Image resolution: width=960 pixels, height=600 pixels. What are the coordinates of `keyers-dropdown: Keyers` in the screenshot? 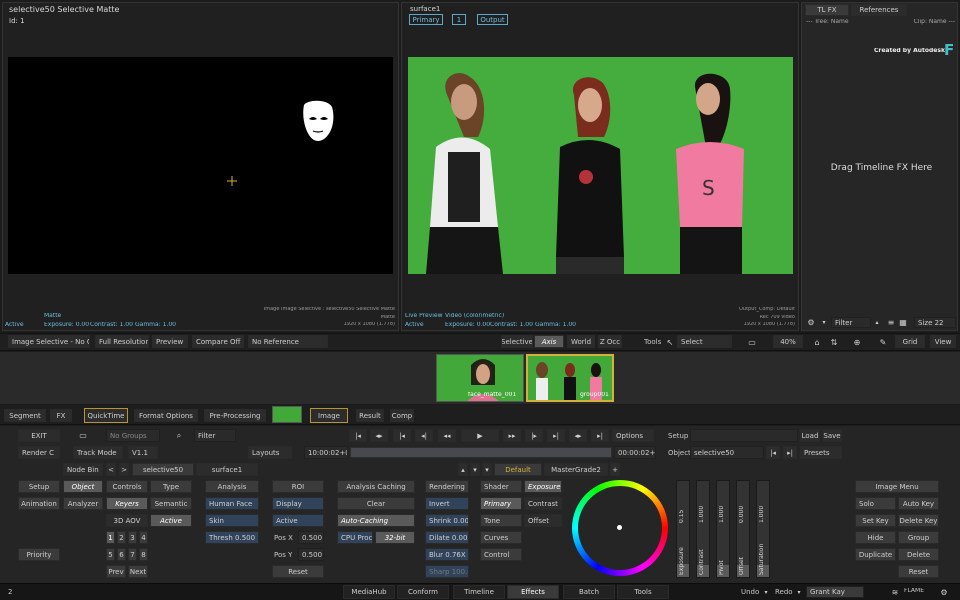 It's located at (127, 503).